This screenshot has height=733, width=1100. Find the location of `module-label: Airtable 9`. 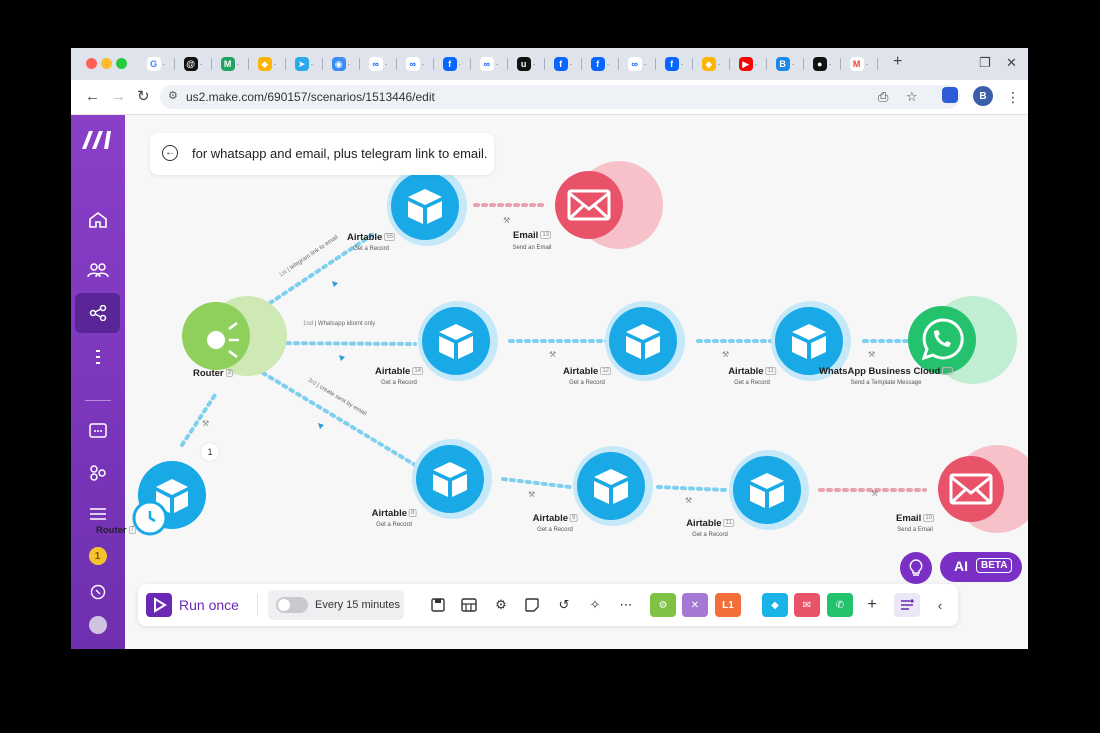

module-label: Airtable 9 is located at coordinates (555, 518).